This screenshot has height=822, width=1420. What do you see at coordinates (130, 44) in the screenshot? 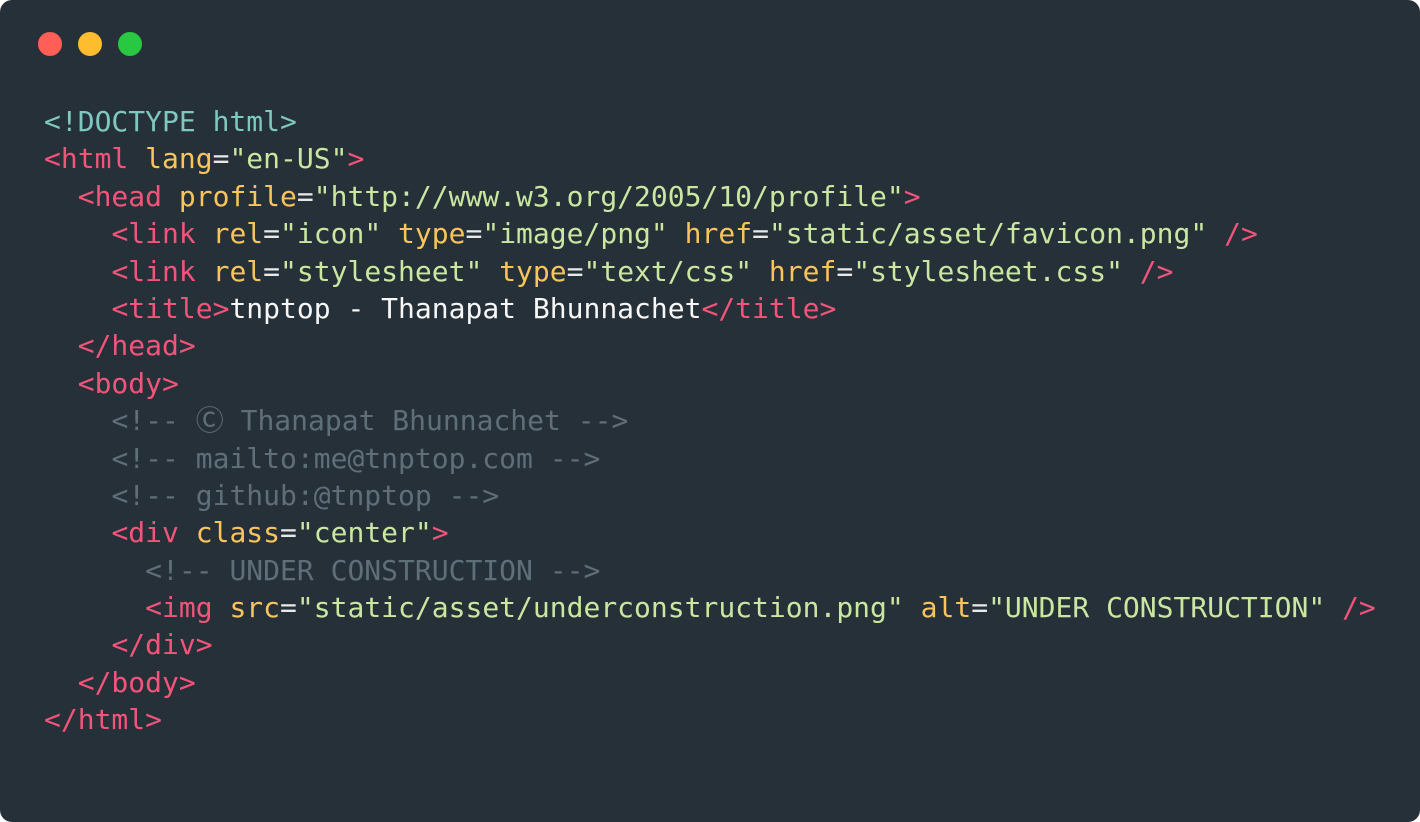
I see `zoom-button` at bounding box center [130, 44].